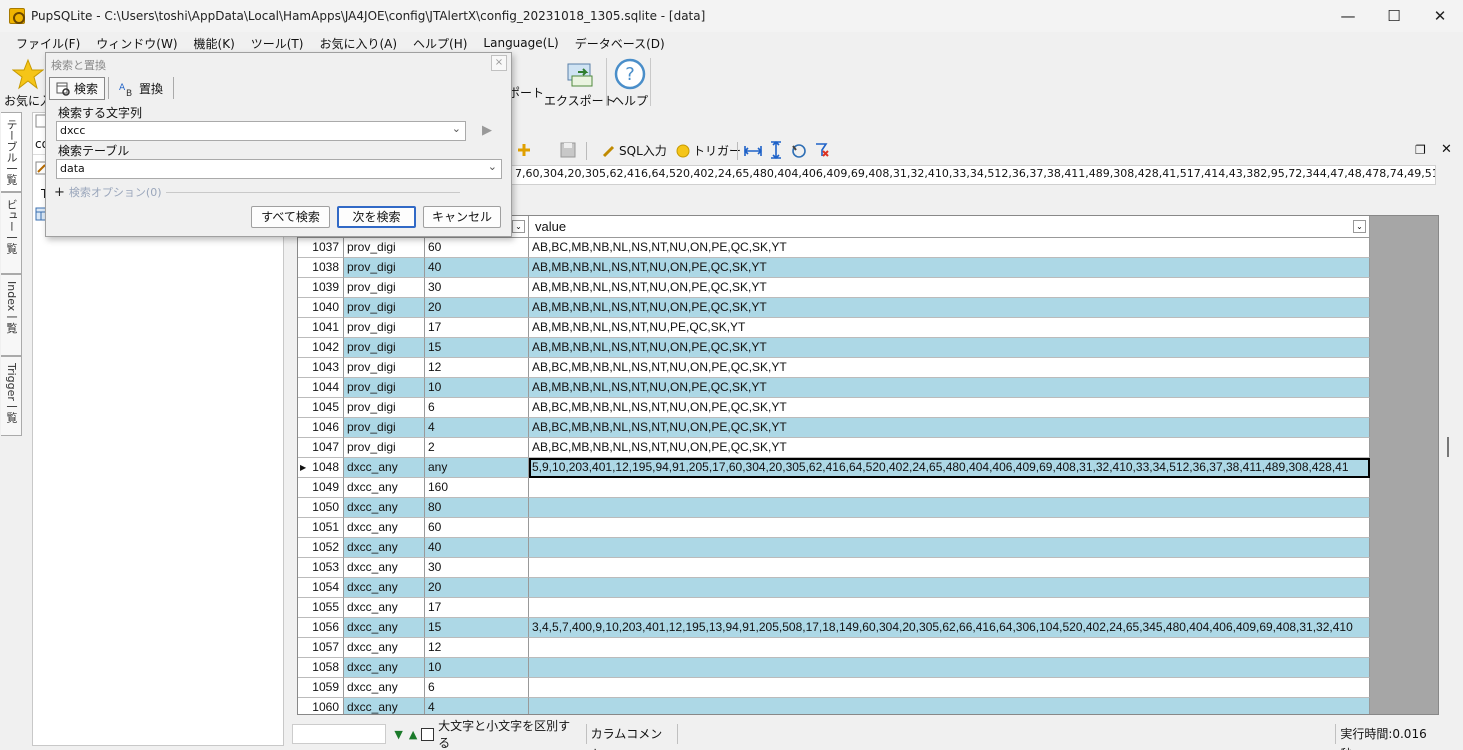  What do you see at coordinates (290, 217) in the screenshot?
I see `search-all-button: すべて検索` at bounding box center [290, 217].